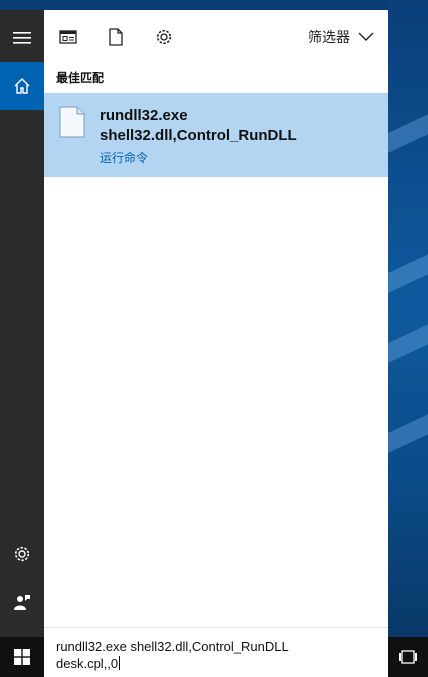 Image resolution: width=428 pixels, height=677 pixels. I want to click on text-caret, so click(120, 663).